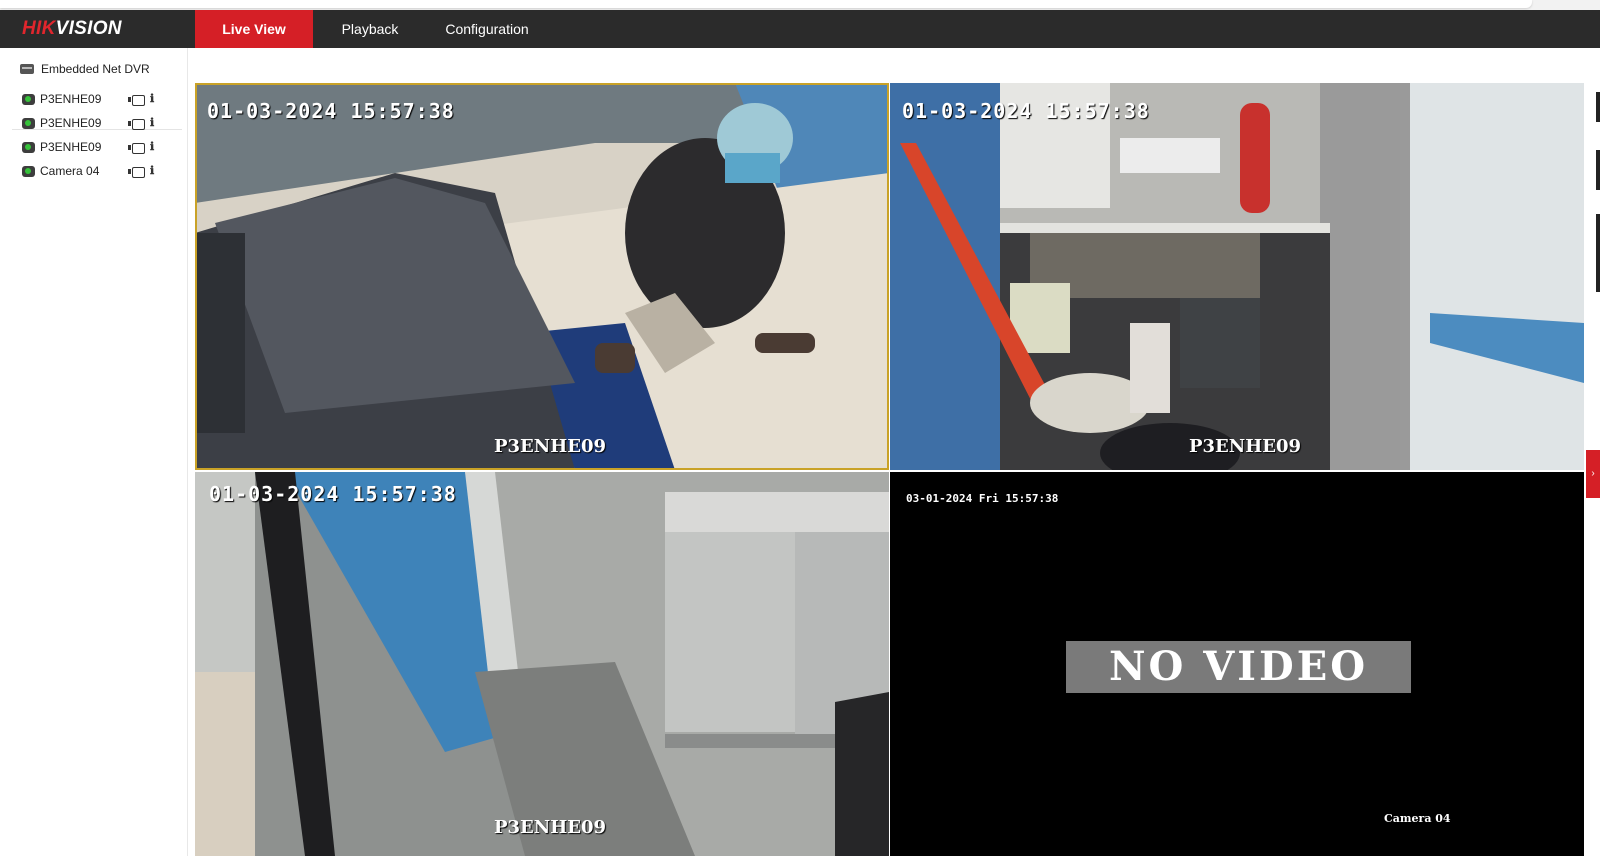 The width and height of the screenshot is (1600, 856). I want to click on device-label: Embedded Net DVR, so click(95, 69).